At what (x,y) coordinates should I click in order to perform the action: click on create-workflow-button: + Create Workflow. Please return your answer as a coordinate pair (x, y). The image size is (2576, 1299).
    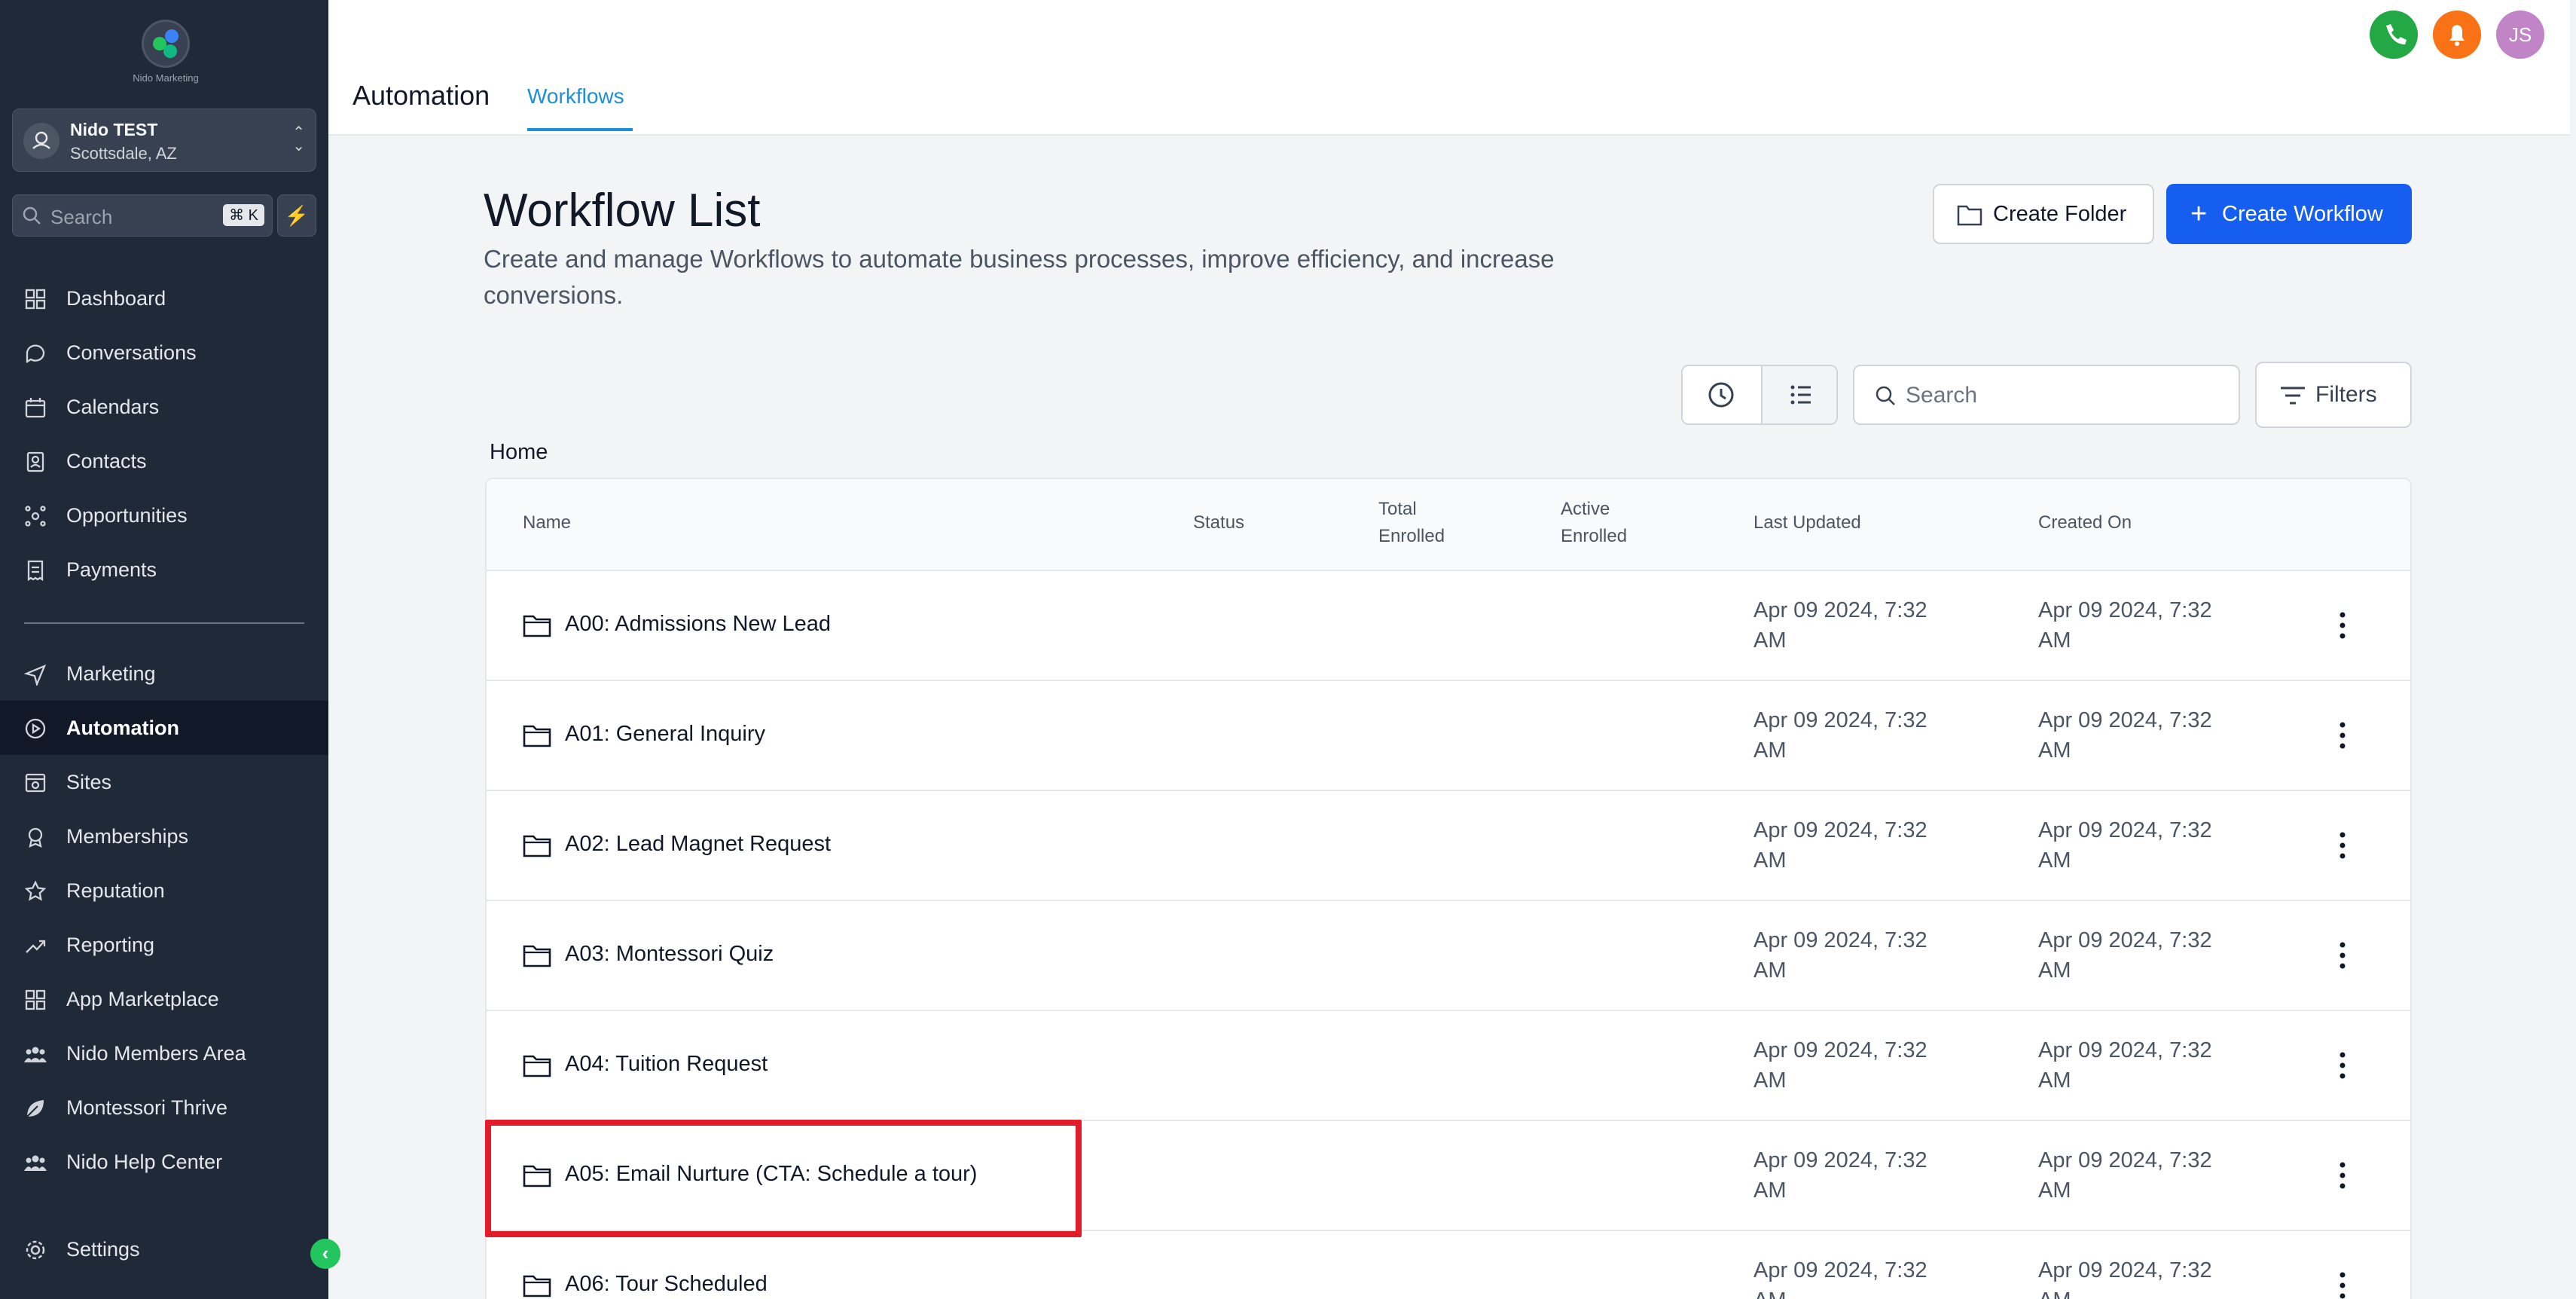
    Looking at the image, I should click on (2289, 214).